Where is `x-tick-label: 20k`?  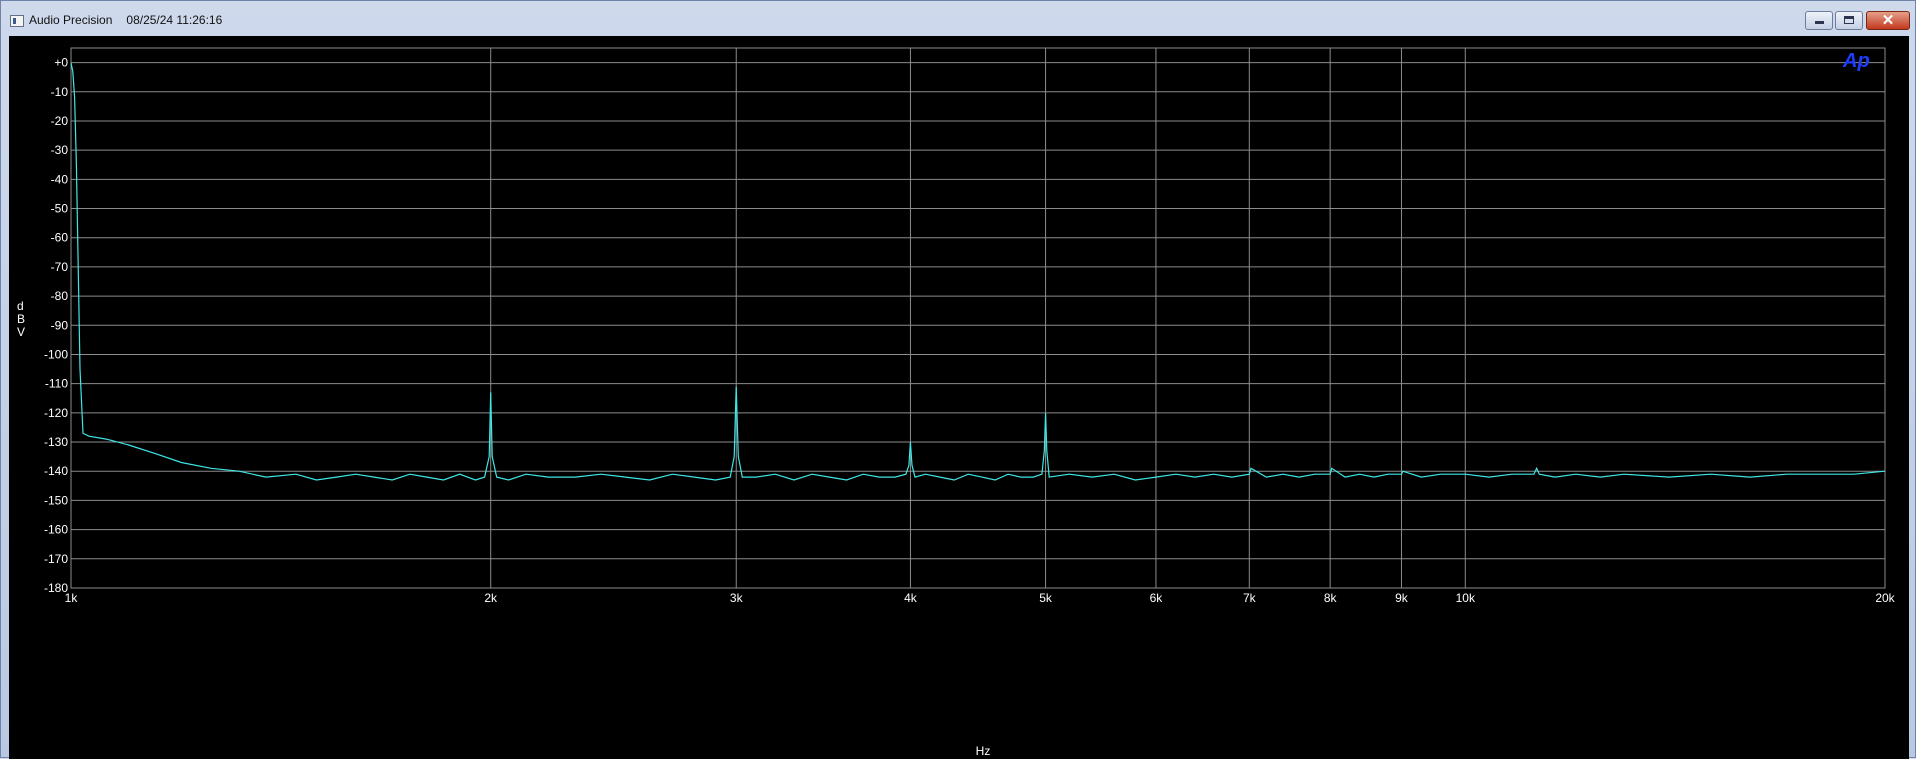
x-tick-label: 20k is located at coordinates (1885, 598).